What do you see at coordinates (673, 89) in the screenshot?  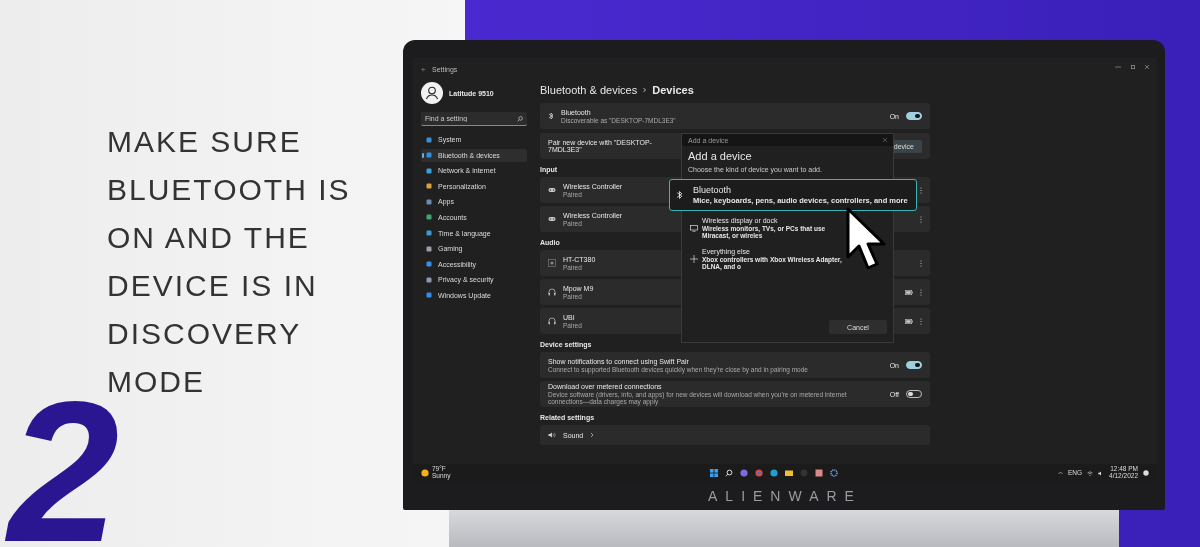 I see `page-title: Devices` at bounding box center [673, 89].